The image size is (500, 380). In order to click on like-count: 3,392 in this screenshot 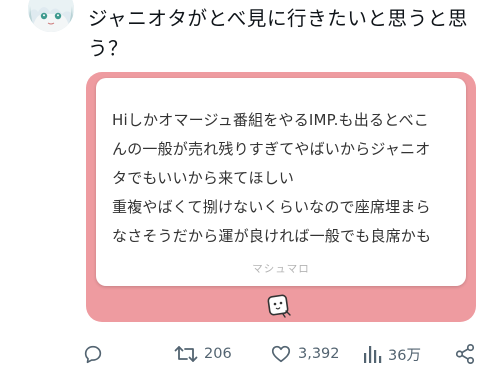, I will do `click(319, 354)`.